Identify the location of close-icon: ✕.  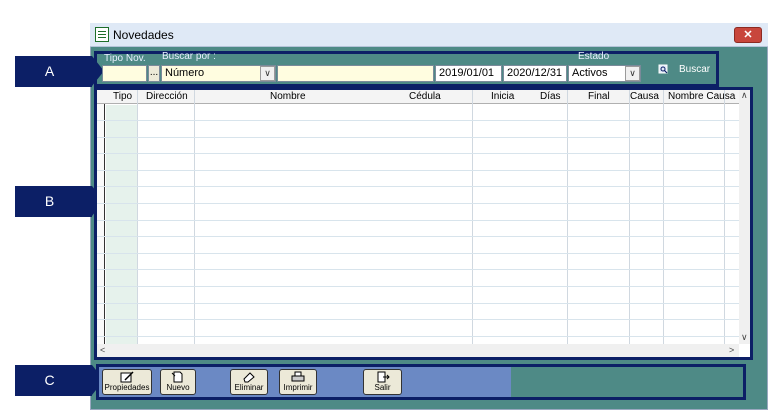
(748, 35).